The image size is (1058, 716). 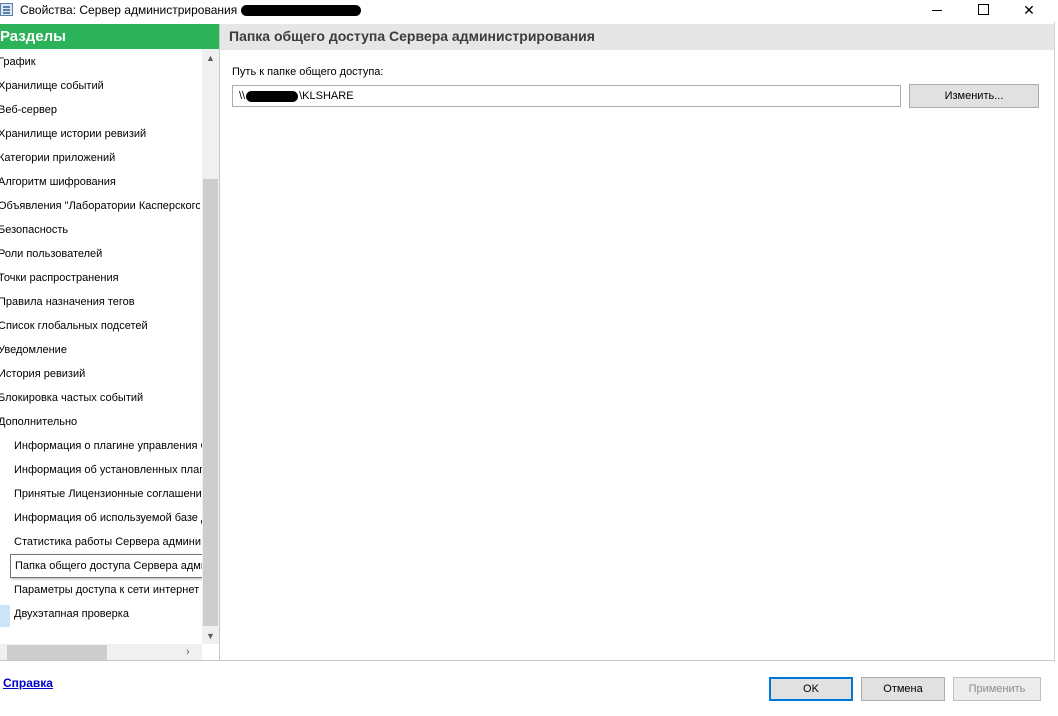 What do you see at coordinates (129, 10) in the screenshot?
I see `window-title-text: Свойства: Сервер администрирования` at bounding box center [129, 10].